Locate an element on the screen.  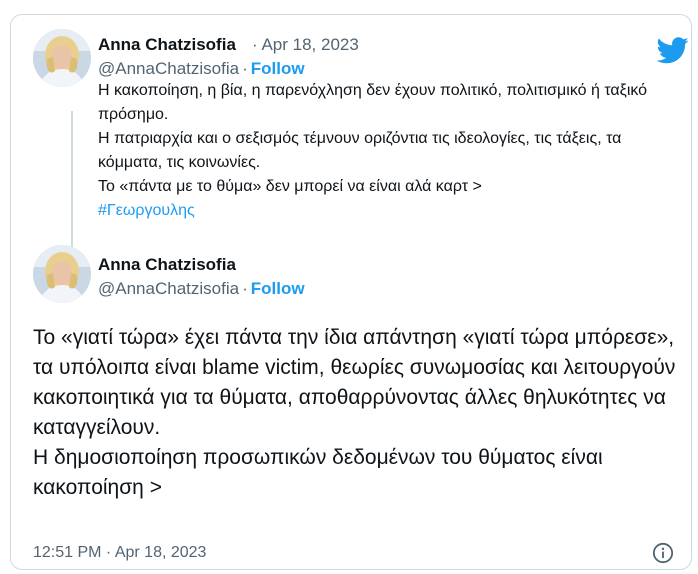
hashtag-link: #Γεωργουλης is located at coordinates (146, 210).